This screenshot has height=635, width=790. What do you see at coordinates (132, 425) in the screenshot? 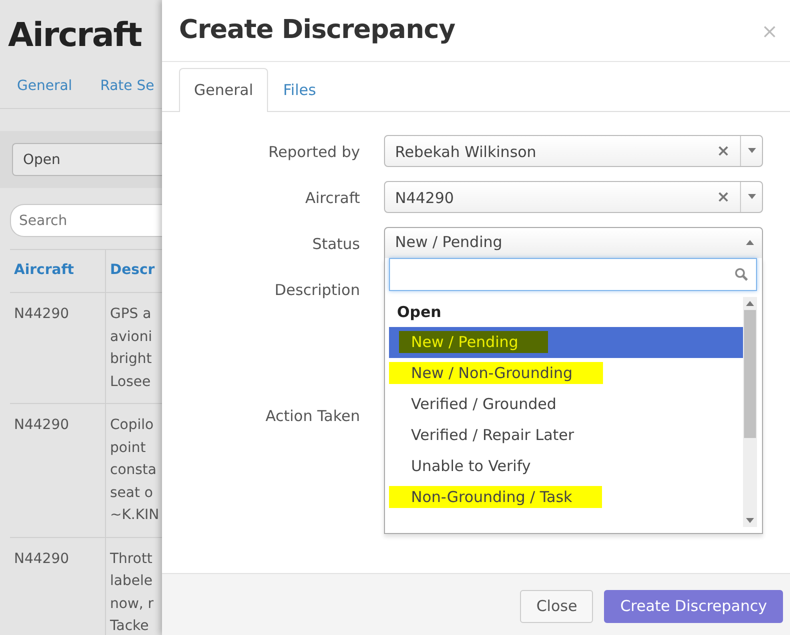
I see `table-cell-text: Copilo` at bounding box center [132, 425].